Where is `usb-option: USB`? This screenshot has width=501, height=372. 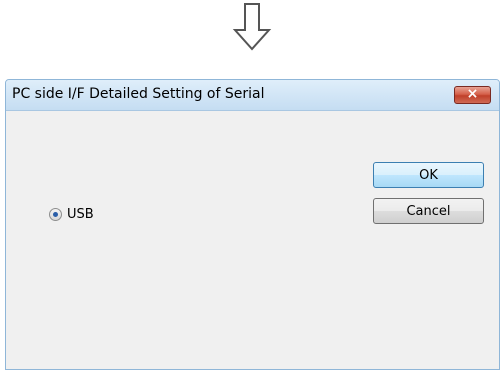 usb-option: USB is located at coordinates (71, 214).